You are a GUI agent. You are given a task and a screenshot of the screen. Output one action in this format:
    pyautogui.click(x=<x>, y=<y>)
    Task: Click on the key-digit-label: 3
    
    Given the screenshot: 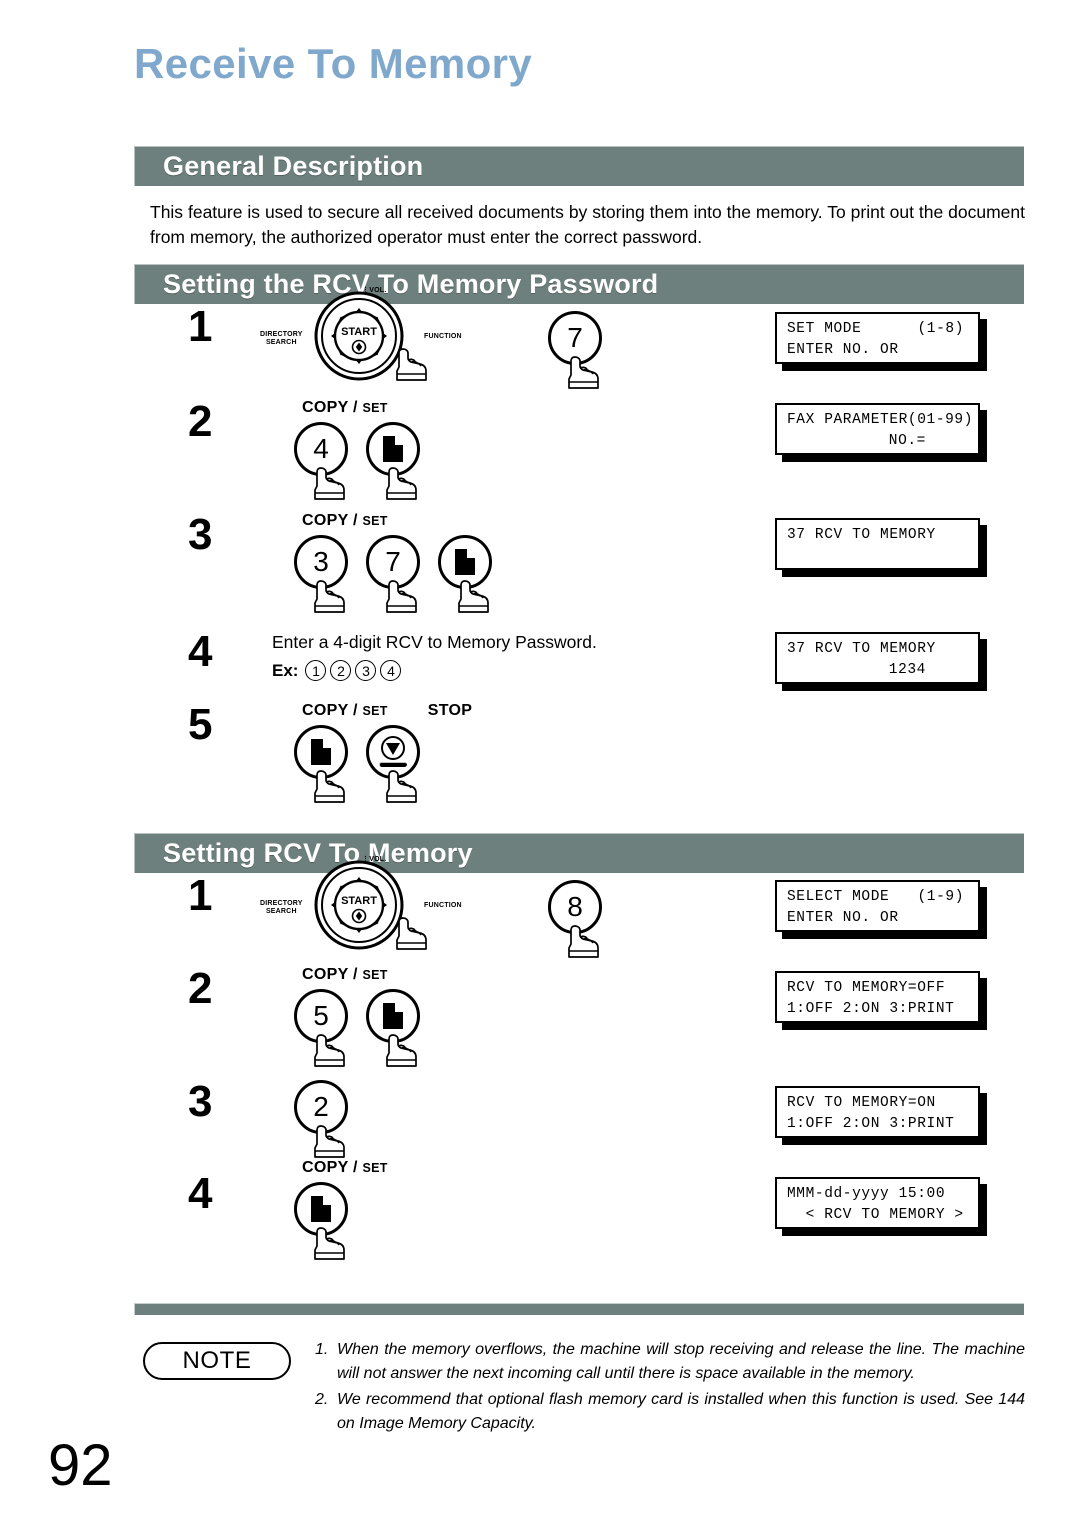 What is the action you would take?
    pyautogui.click(x=321, y=561)
    